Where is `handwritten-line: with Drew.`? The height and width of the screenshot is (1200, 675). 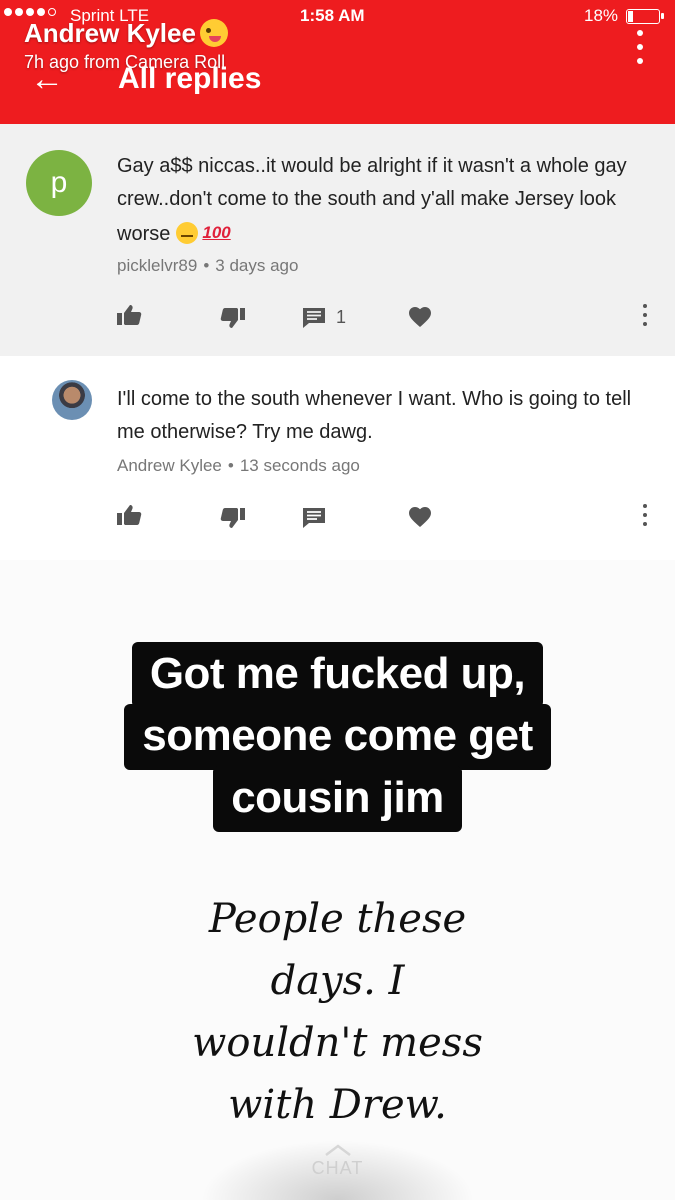
handwritten-line: with Drew. is located at coordinates (337, 1105).